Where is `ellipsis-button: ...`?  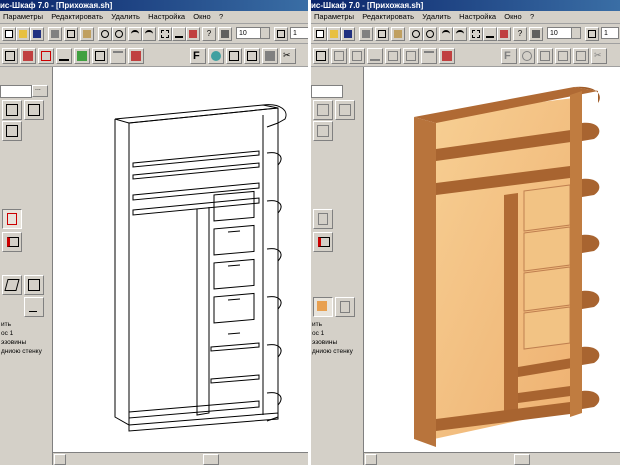 ellipsis-button: ... is located at coordinates (40, 91).